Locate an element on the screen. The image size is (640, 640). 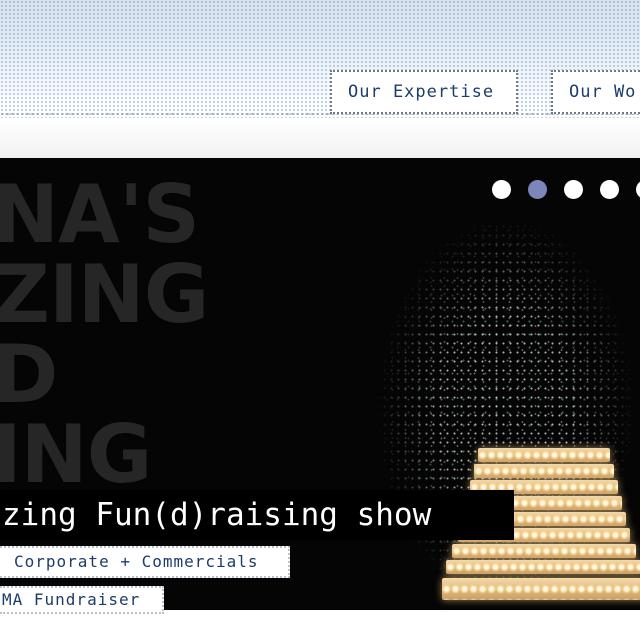
marquee-line-2: ZING is located at coordinates (104, 294).